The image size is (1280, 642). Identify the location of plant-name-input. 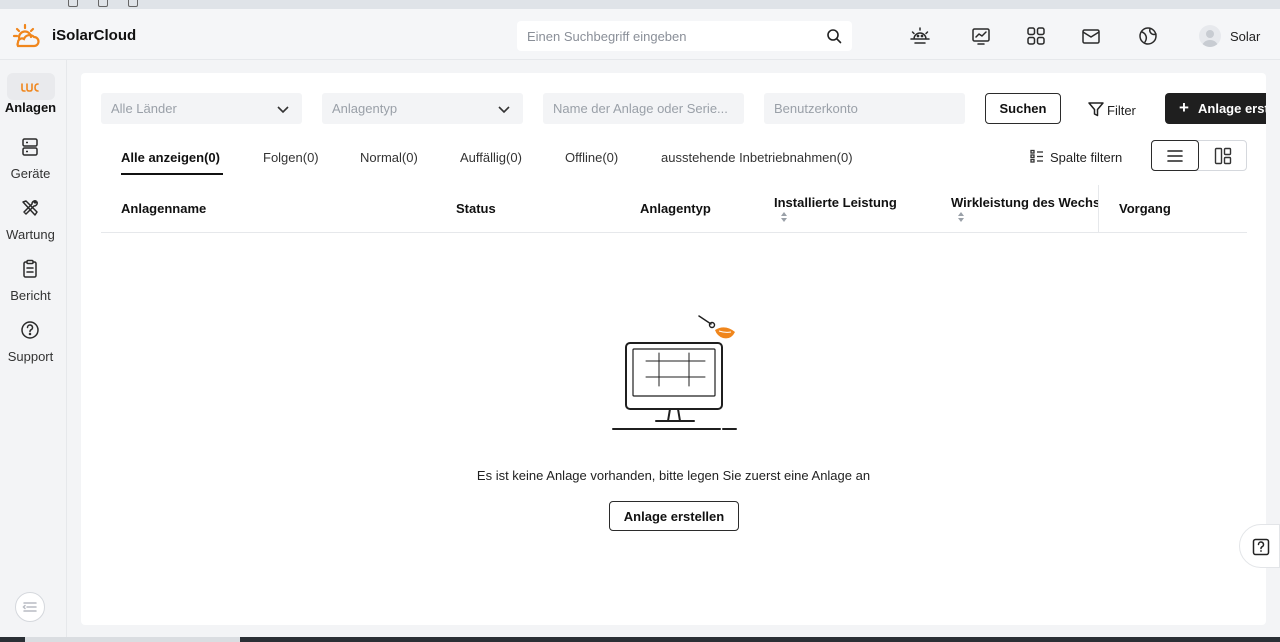
(643, 108).